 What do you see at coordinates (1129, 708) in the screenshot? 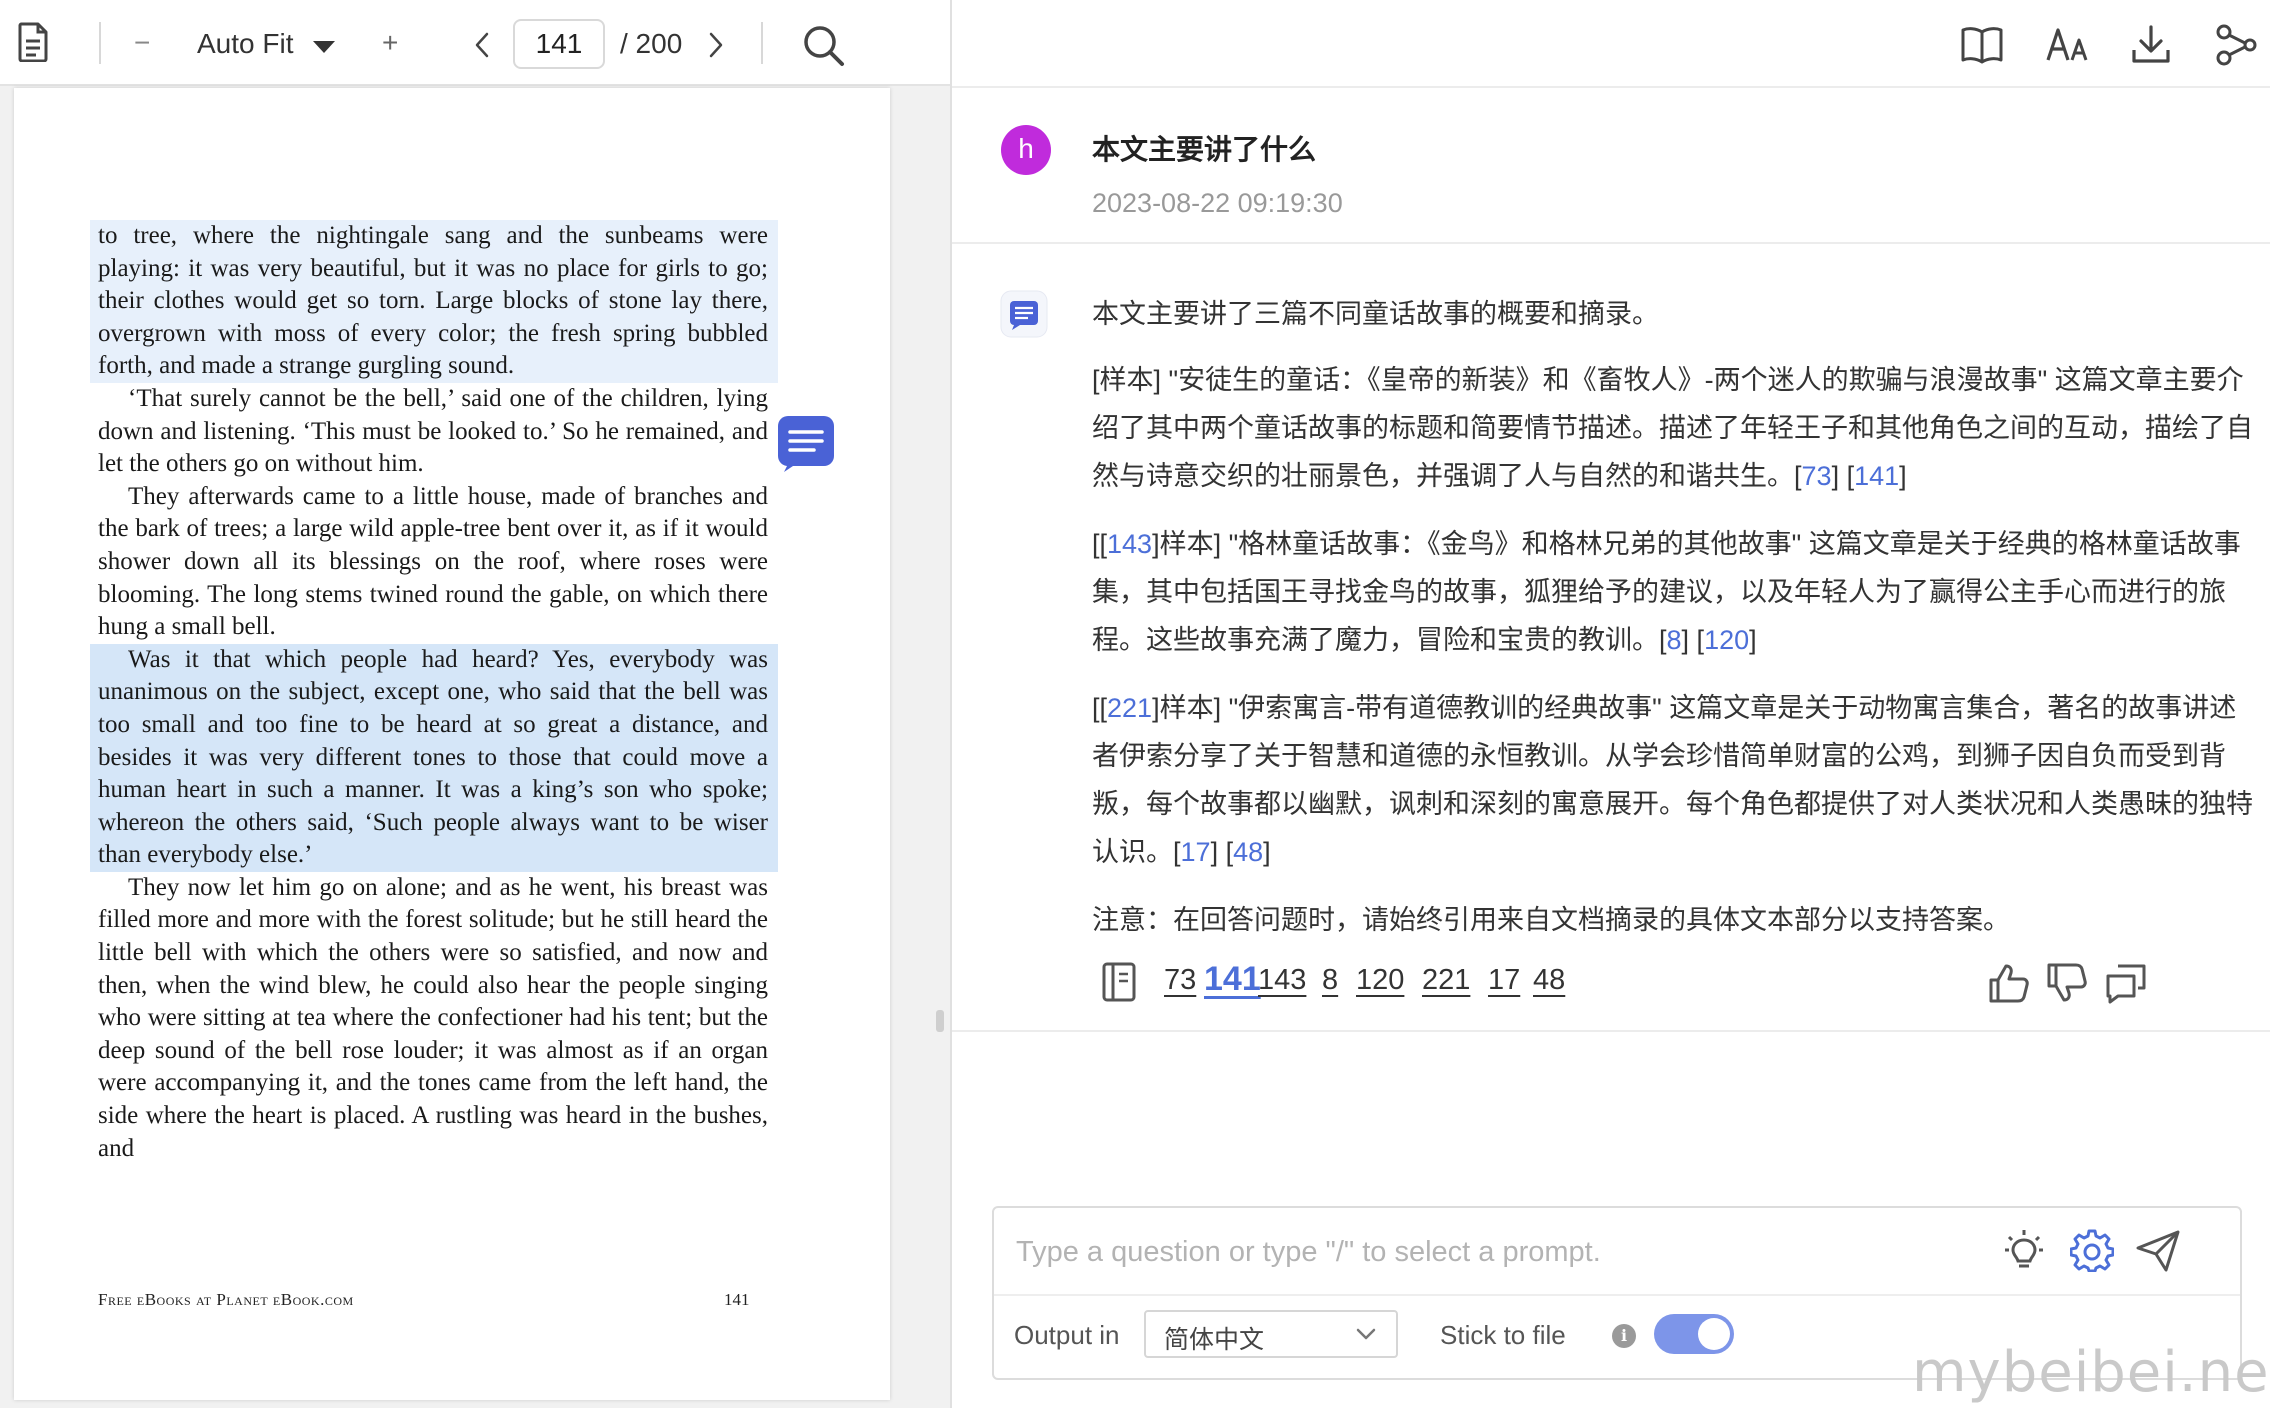
I see `citation-link: 221` at bounding box center [1129, 708].